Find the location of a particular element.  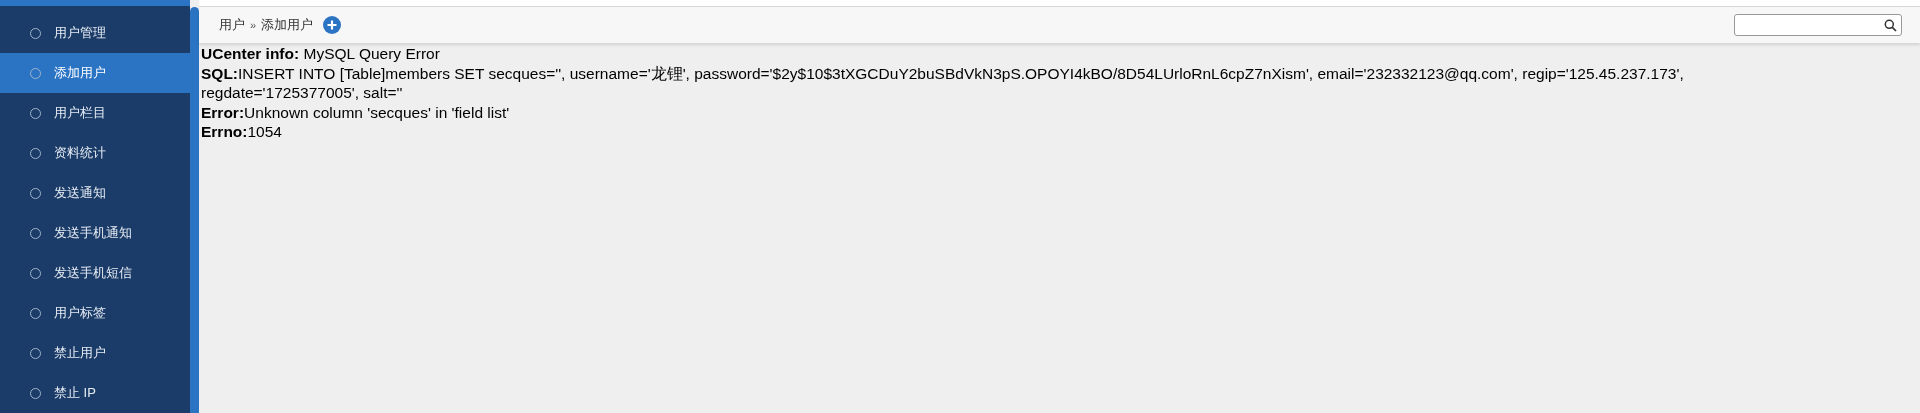

breadcrumb-current: 添加用户 is located at coordinates (287, 25).